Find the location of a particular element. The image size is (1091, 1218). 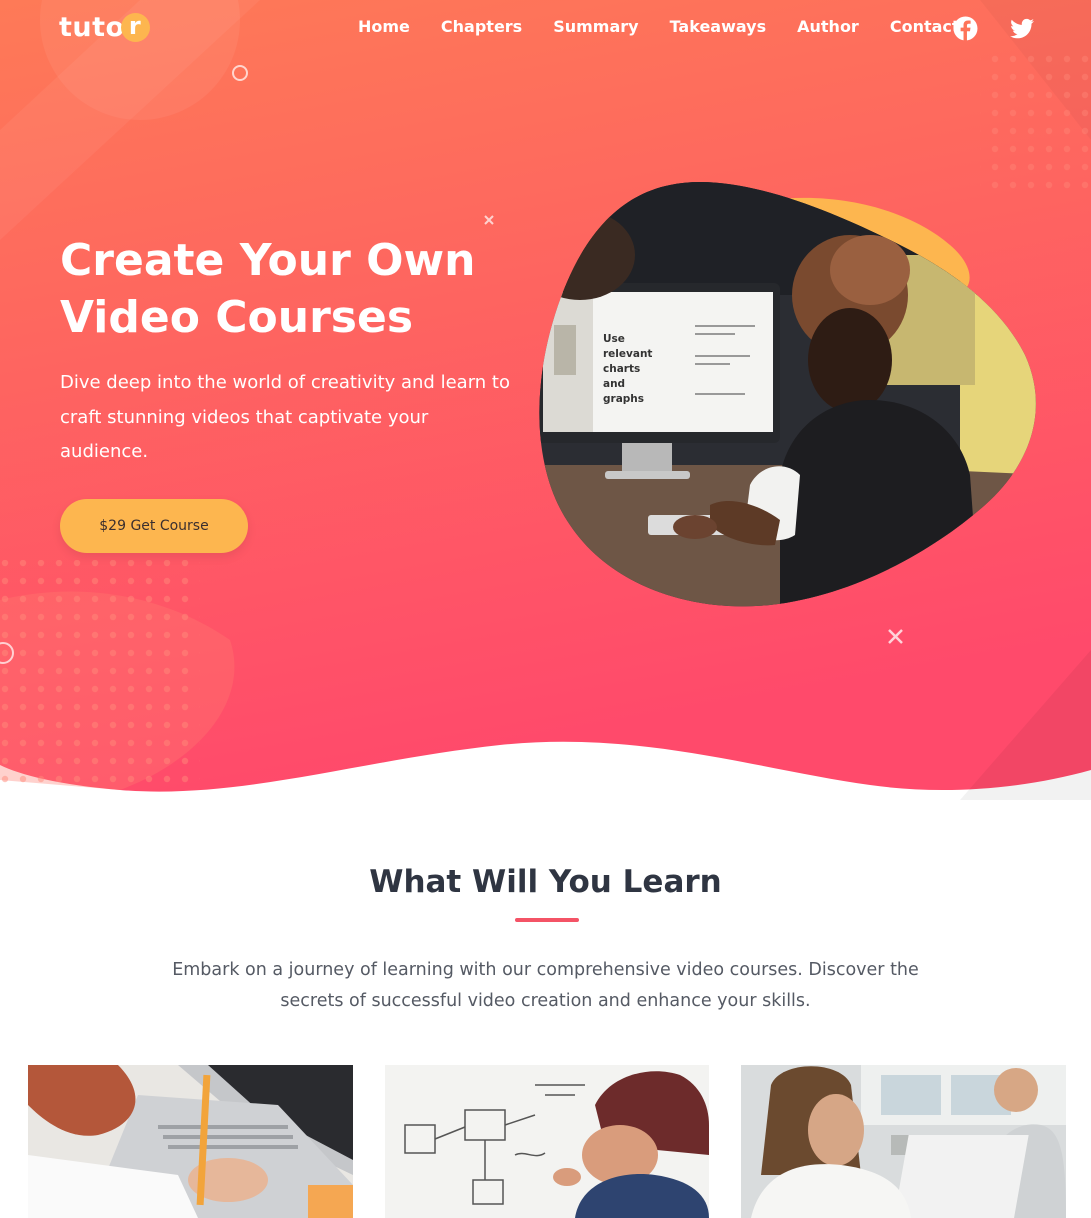

facebook-icon is located at coordinates (965, 28).